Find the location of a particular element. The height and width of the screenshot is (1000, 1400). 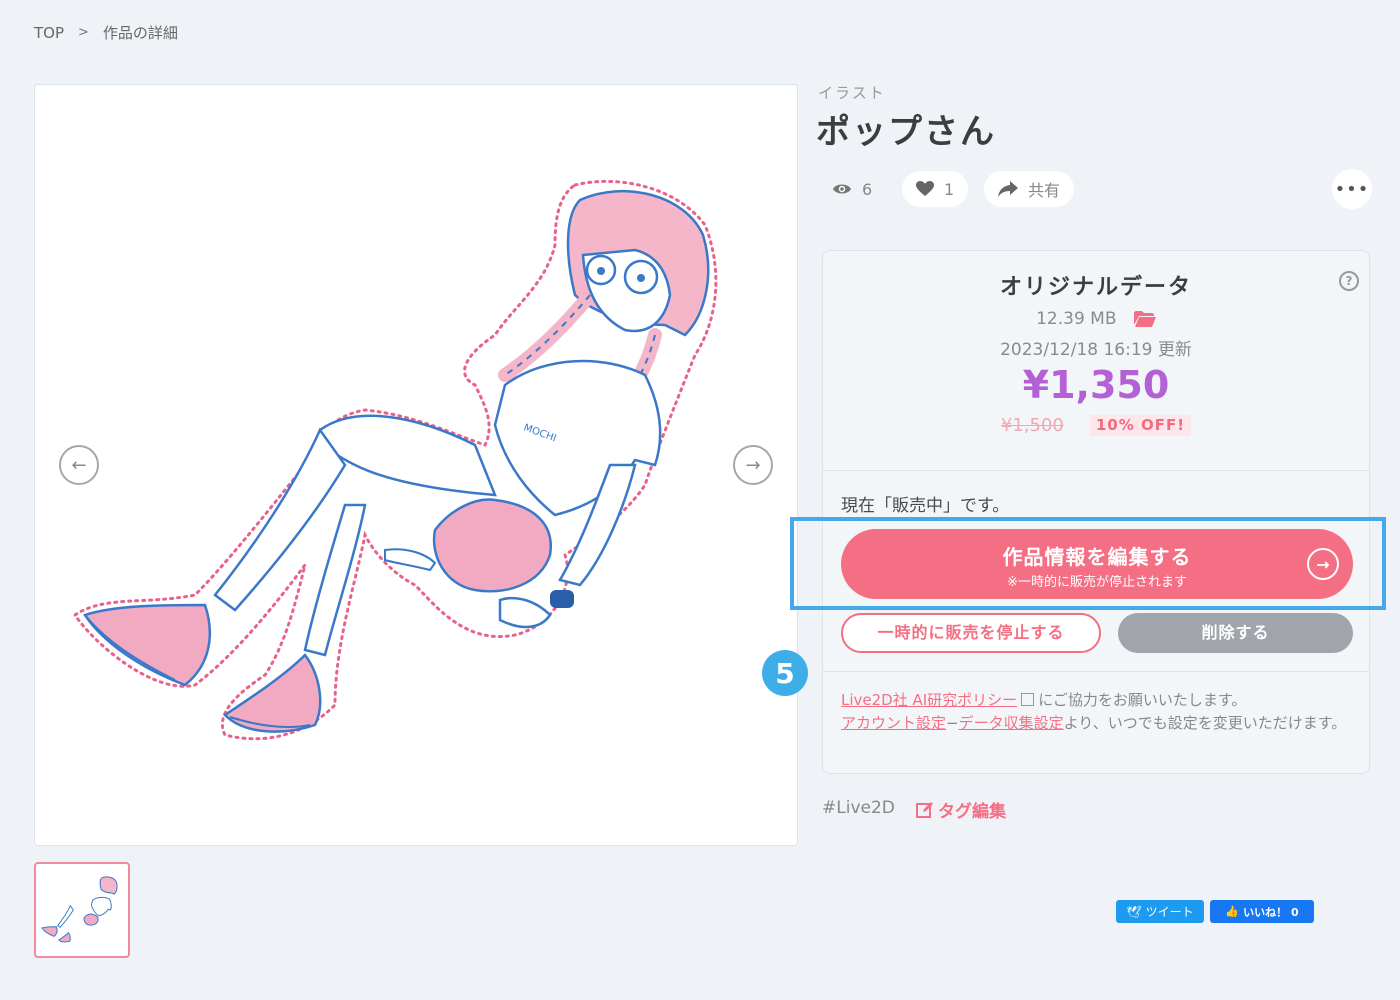

facebook-like-label: いいね！ 0 is located at coordinates (1271, 912).